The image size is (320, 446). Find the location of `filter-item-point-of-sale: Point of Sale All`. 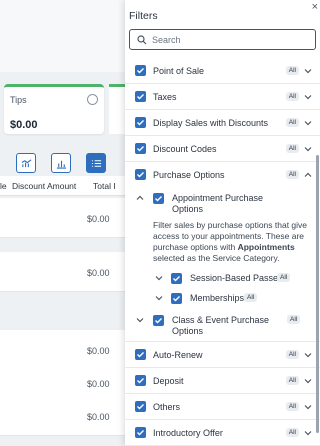

filter-item-point-of-sale: Point of Sale All is located at coordinates (222, 71).